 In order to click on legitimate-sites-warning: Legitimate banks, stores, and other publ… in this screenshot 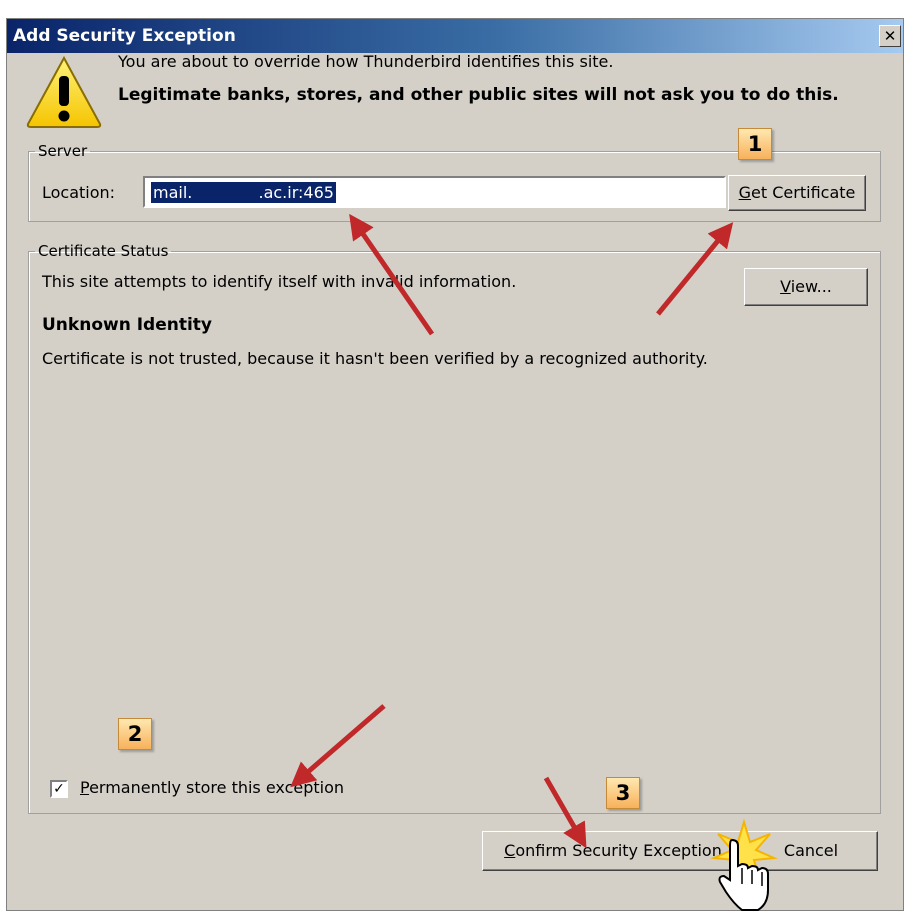, I will do `click(478, 95)`.